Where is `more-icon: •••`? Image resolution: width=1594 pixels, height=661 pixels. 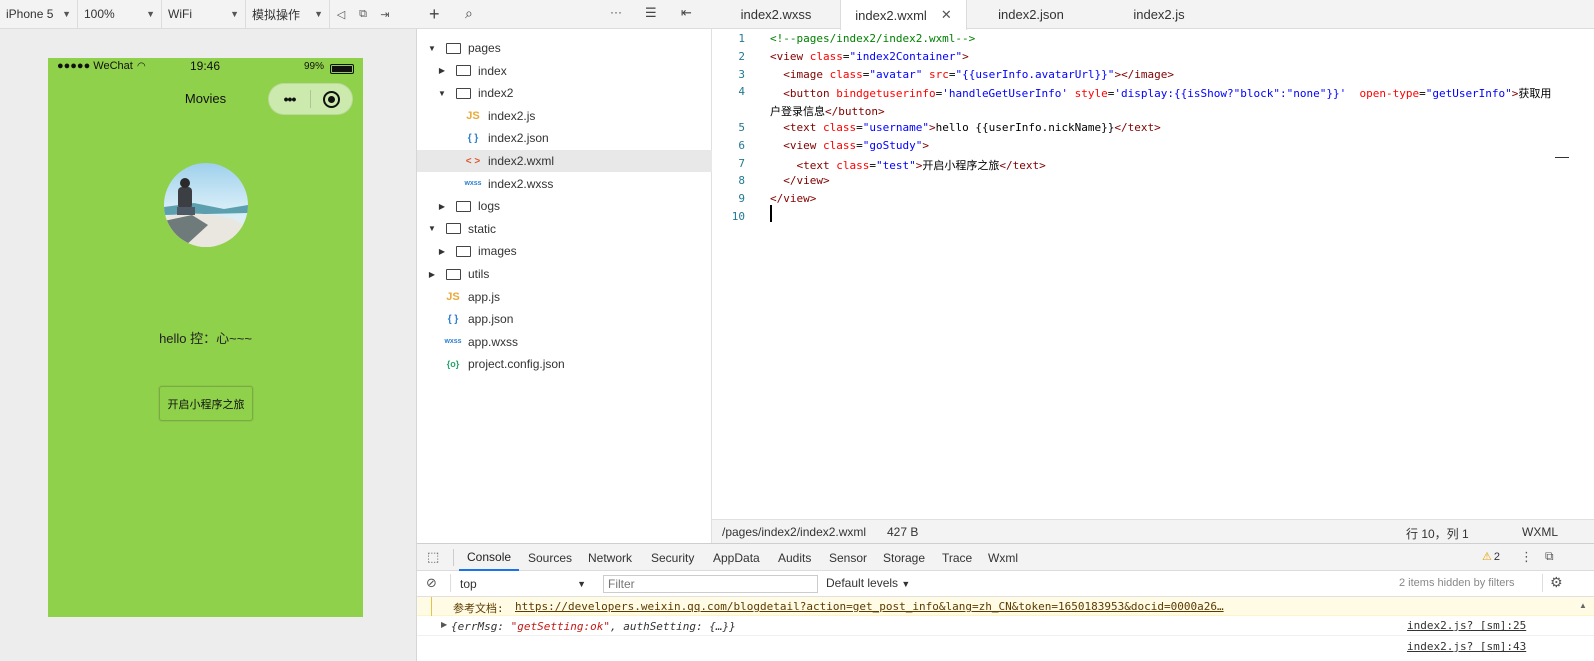 more-icon: ••• is located at coordinates (289, 99).